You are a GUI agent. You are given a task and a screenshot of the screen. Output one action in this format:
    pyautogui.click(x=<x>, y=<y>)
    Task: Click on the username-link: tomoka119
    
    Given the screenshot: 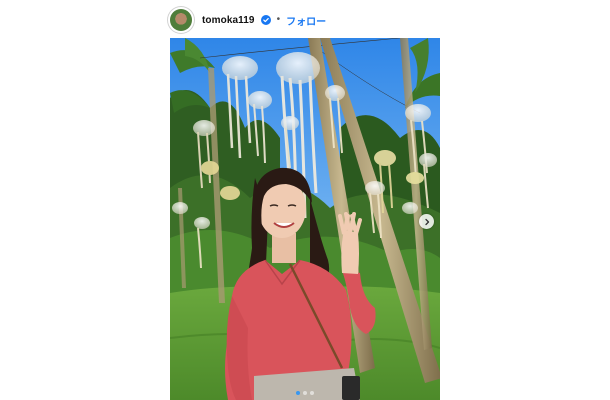 What is the action you would take?
    pyautogui.click(x=228, y=20)
    